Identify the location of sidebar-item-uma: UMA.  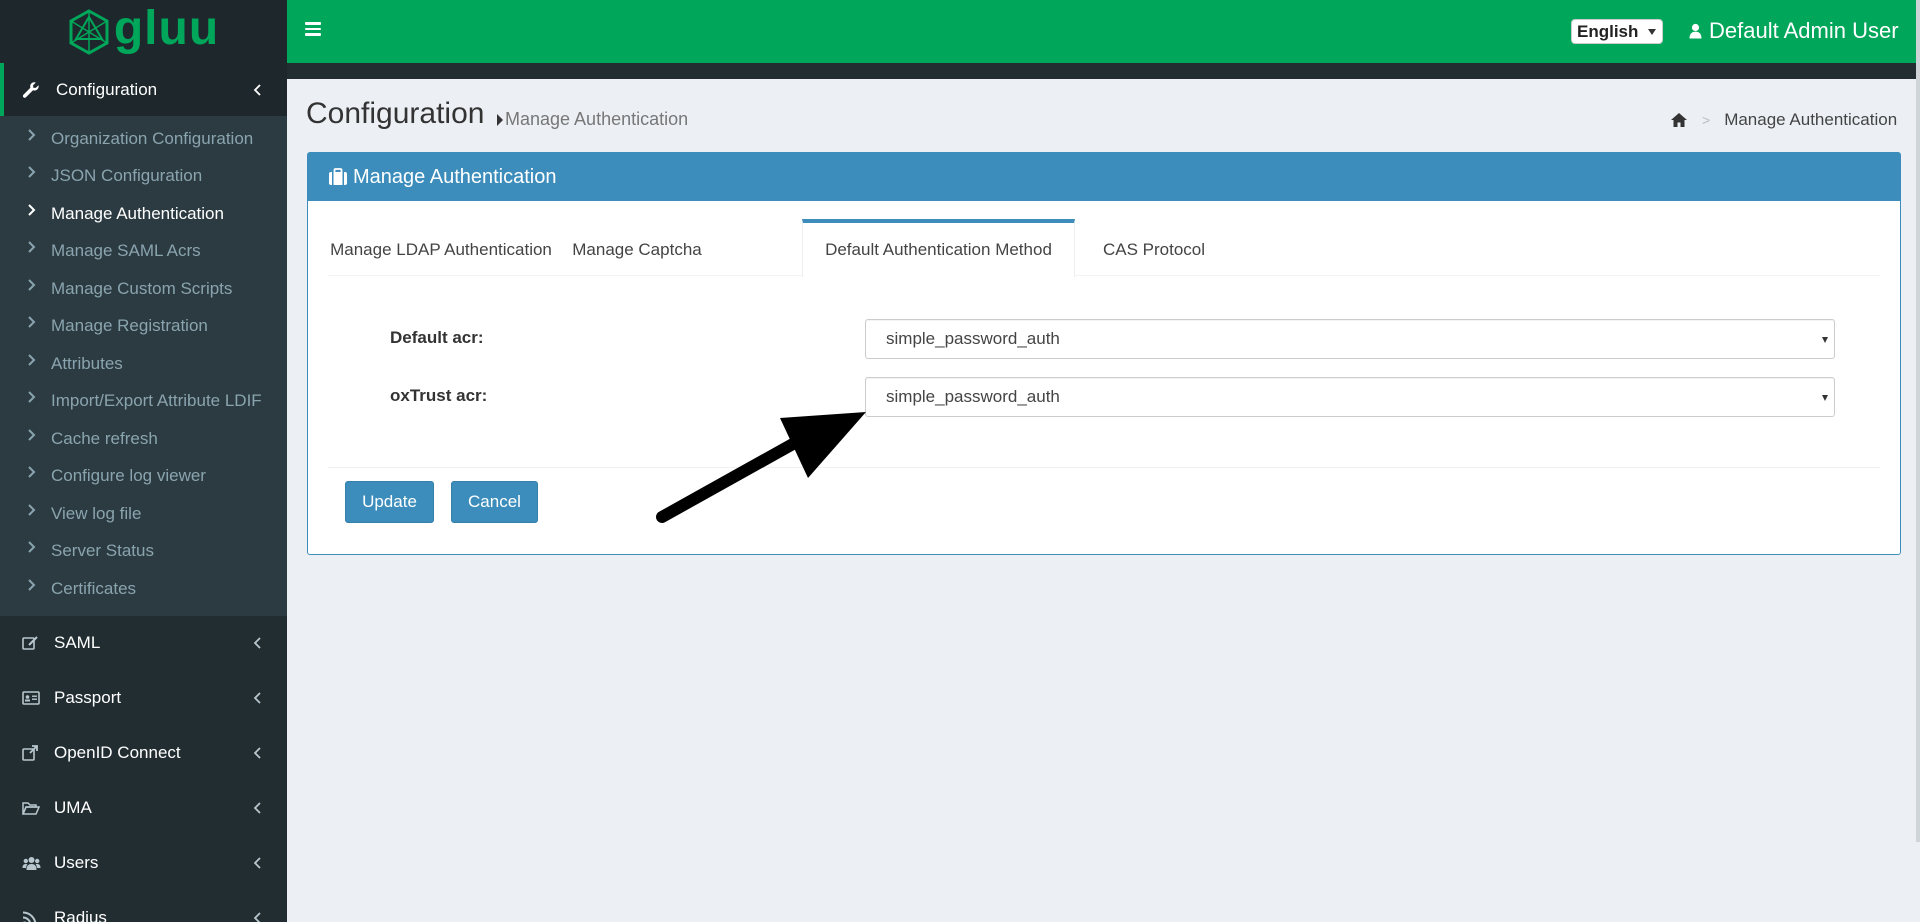
(143, 808).